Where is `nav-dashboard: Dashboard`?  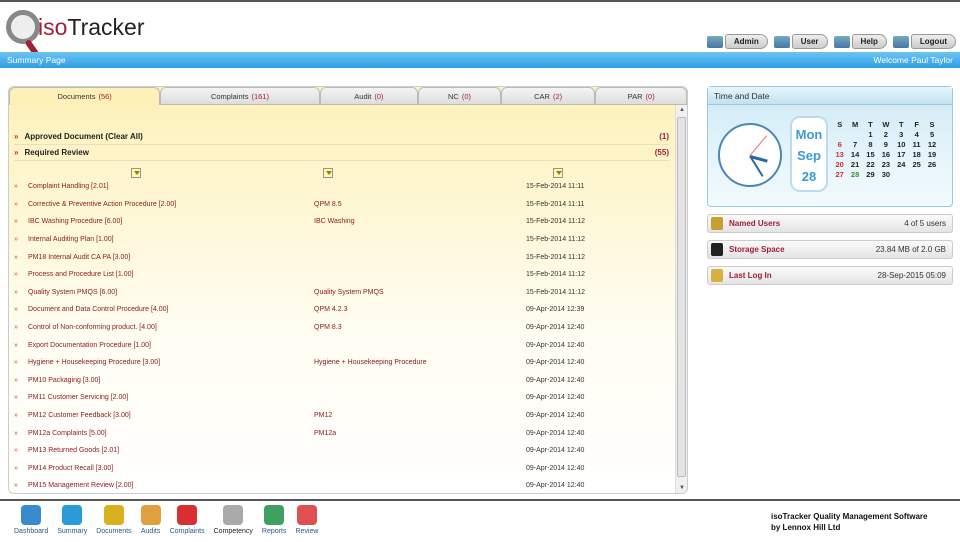
nav-dashboard: Dashboard is located at coordinates (31, 520).